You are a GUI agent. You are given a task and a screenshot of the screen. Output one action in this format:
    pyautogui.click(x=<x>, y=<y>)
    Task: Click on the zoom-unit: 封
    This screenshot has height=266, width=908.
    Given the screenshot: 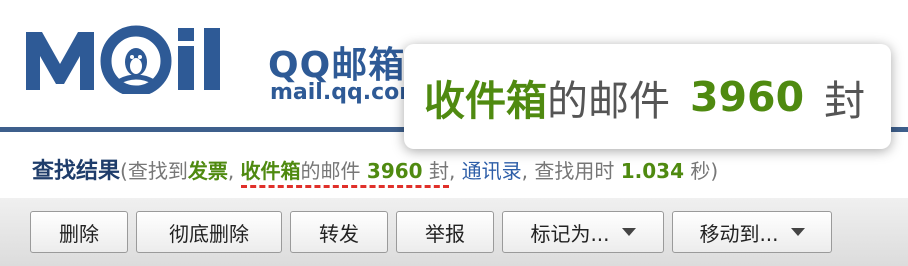 What is the action you would take?
    pyautogui.click(x=845, y=100)
    